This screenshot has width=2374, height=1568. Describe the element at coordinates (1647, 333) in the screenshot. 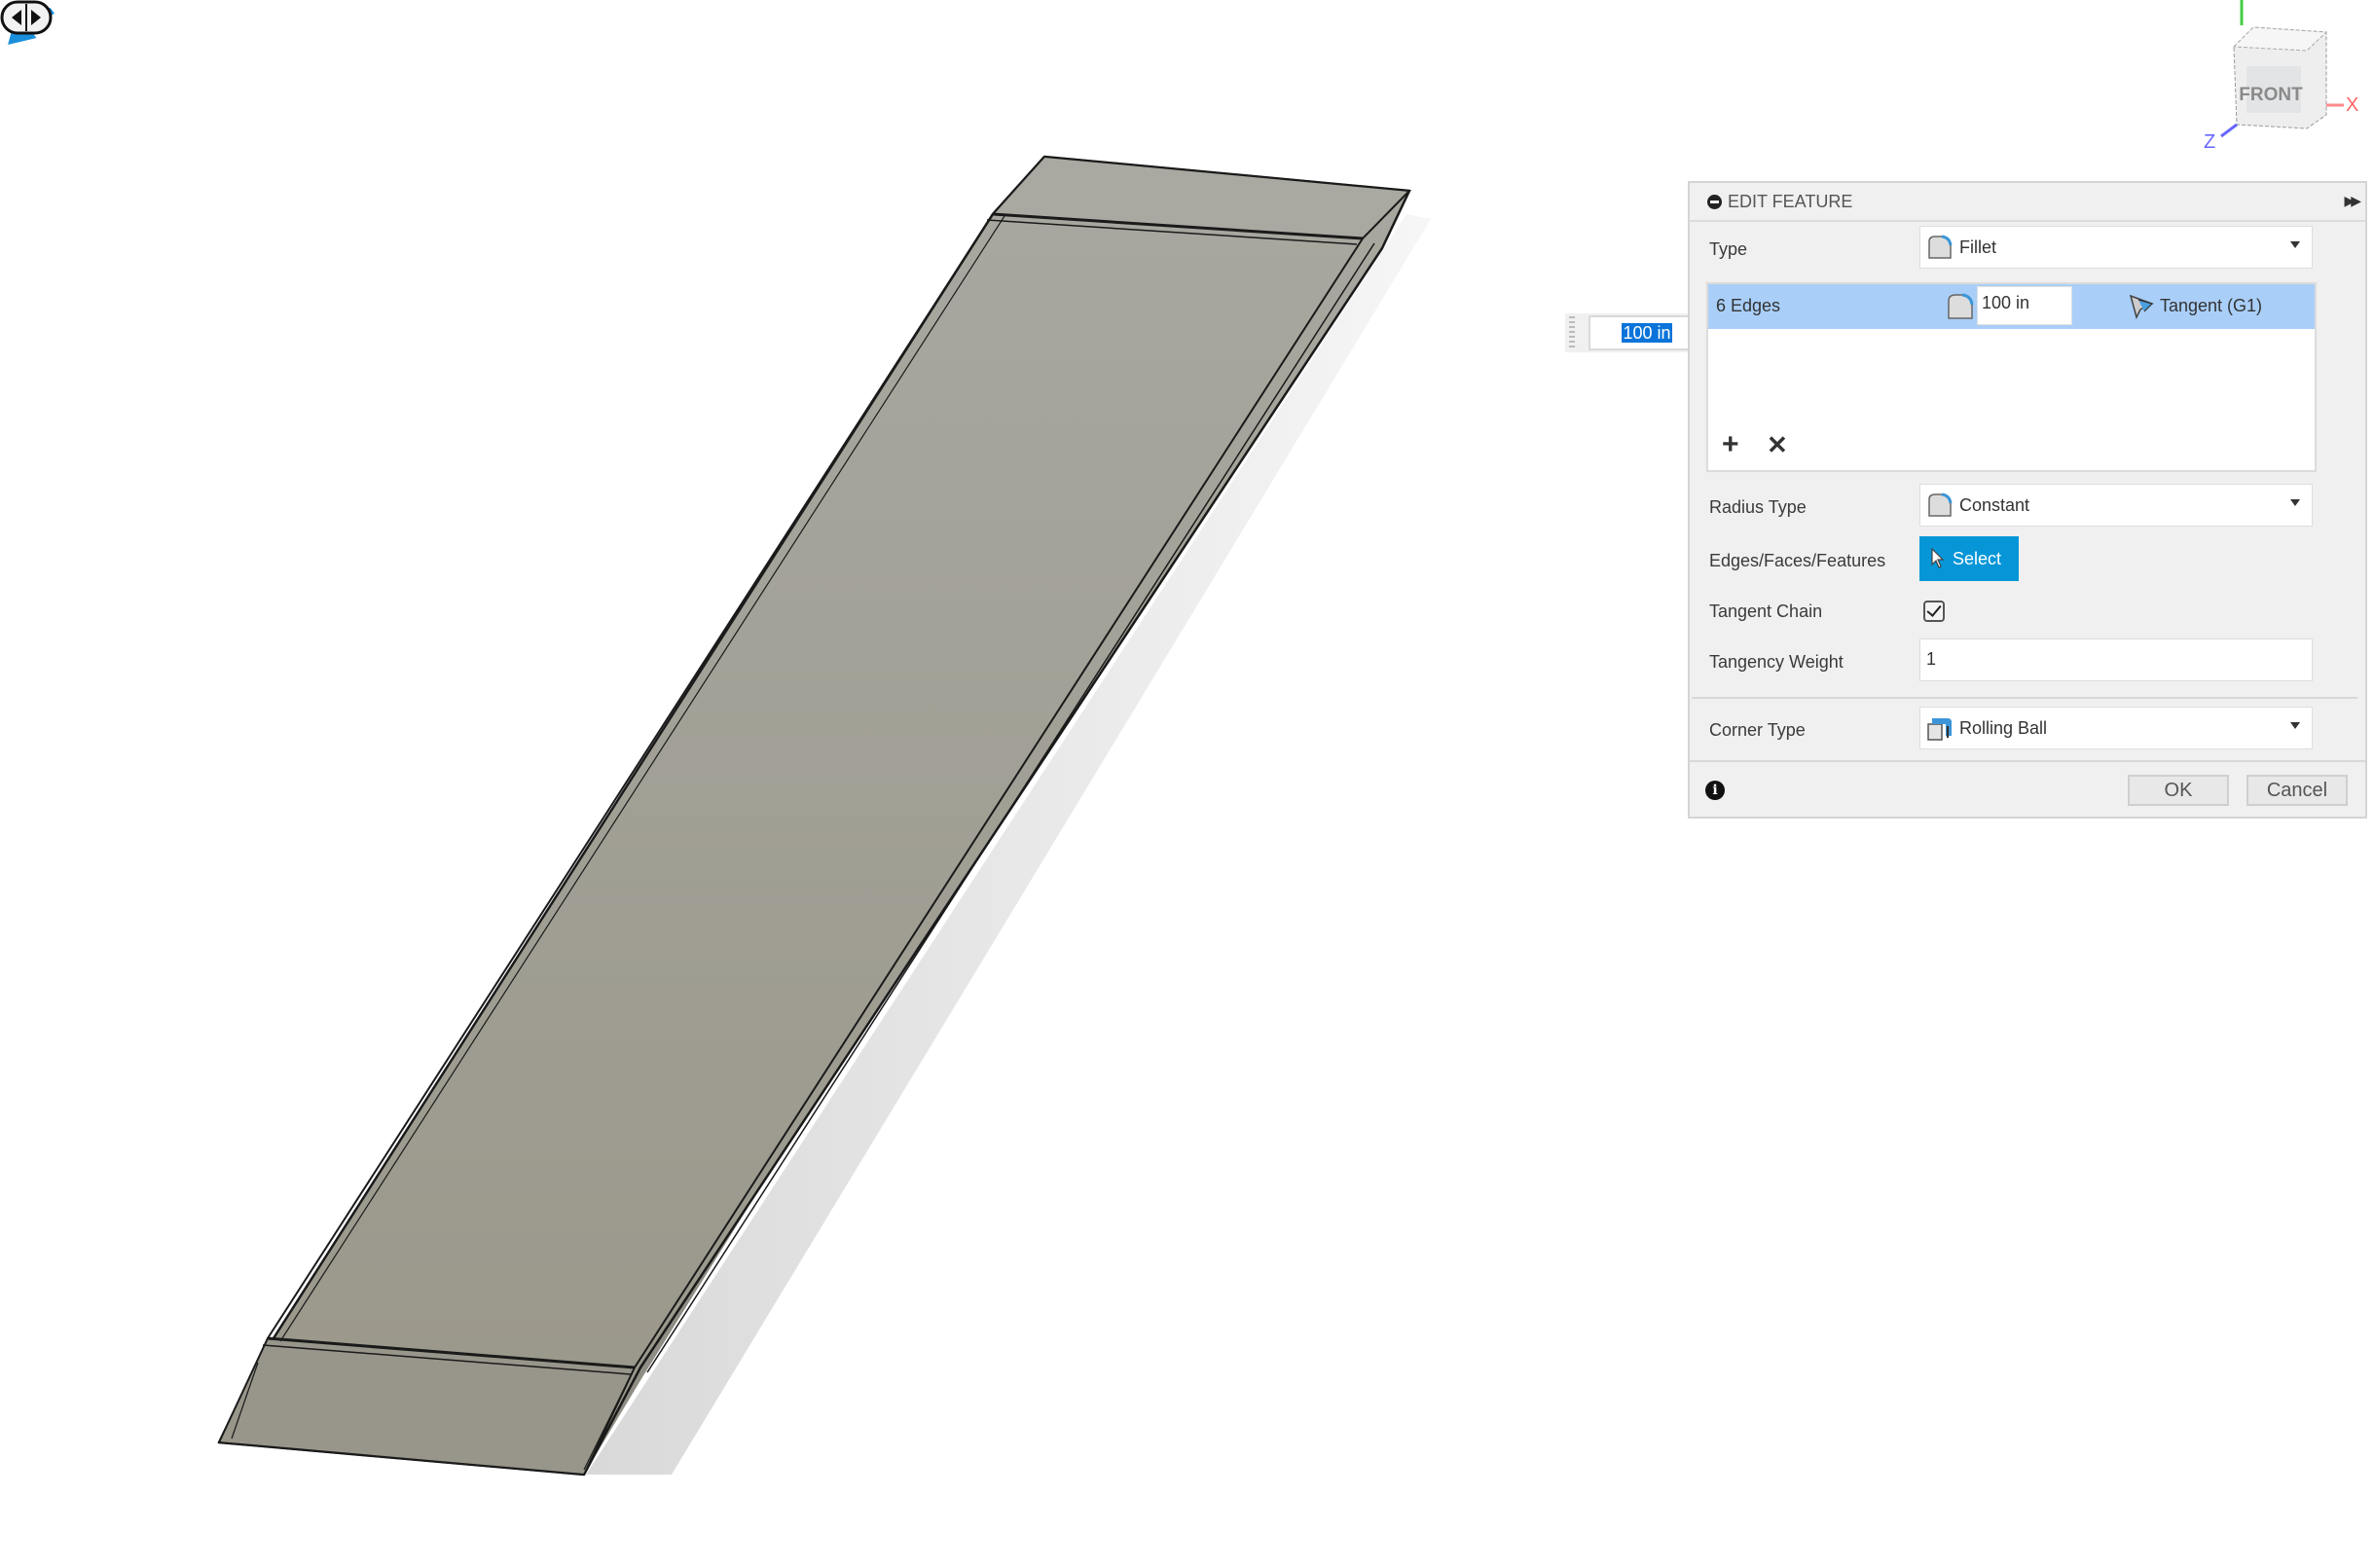

I see `radius-value-text: 100 in` at that location.